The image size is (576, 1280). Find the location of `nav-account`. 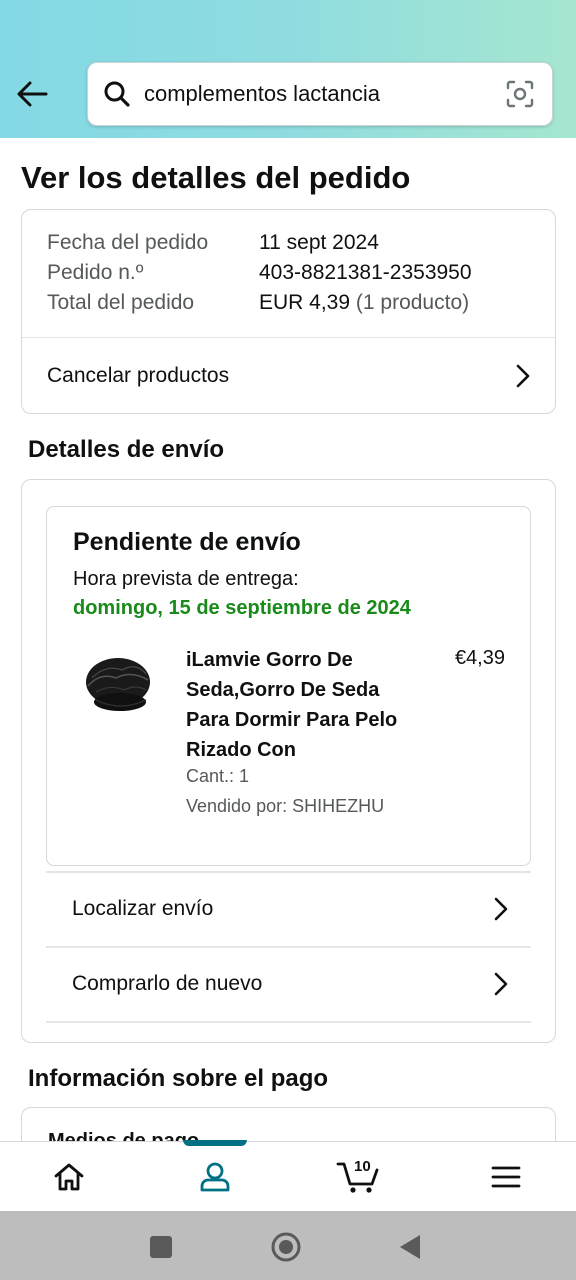

nav-account is located at coordinates (215, 1177).